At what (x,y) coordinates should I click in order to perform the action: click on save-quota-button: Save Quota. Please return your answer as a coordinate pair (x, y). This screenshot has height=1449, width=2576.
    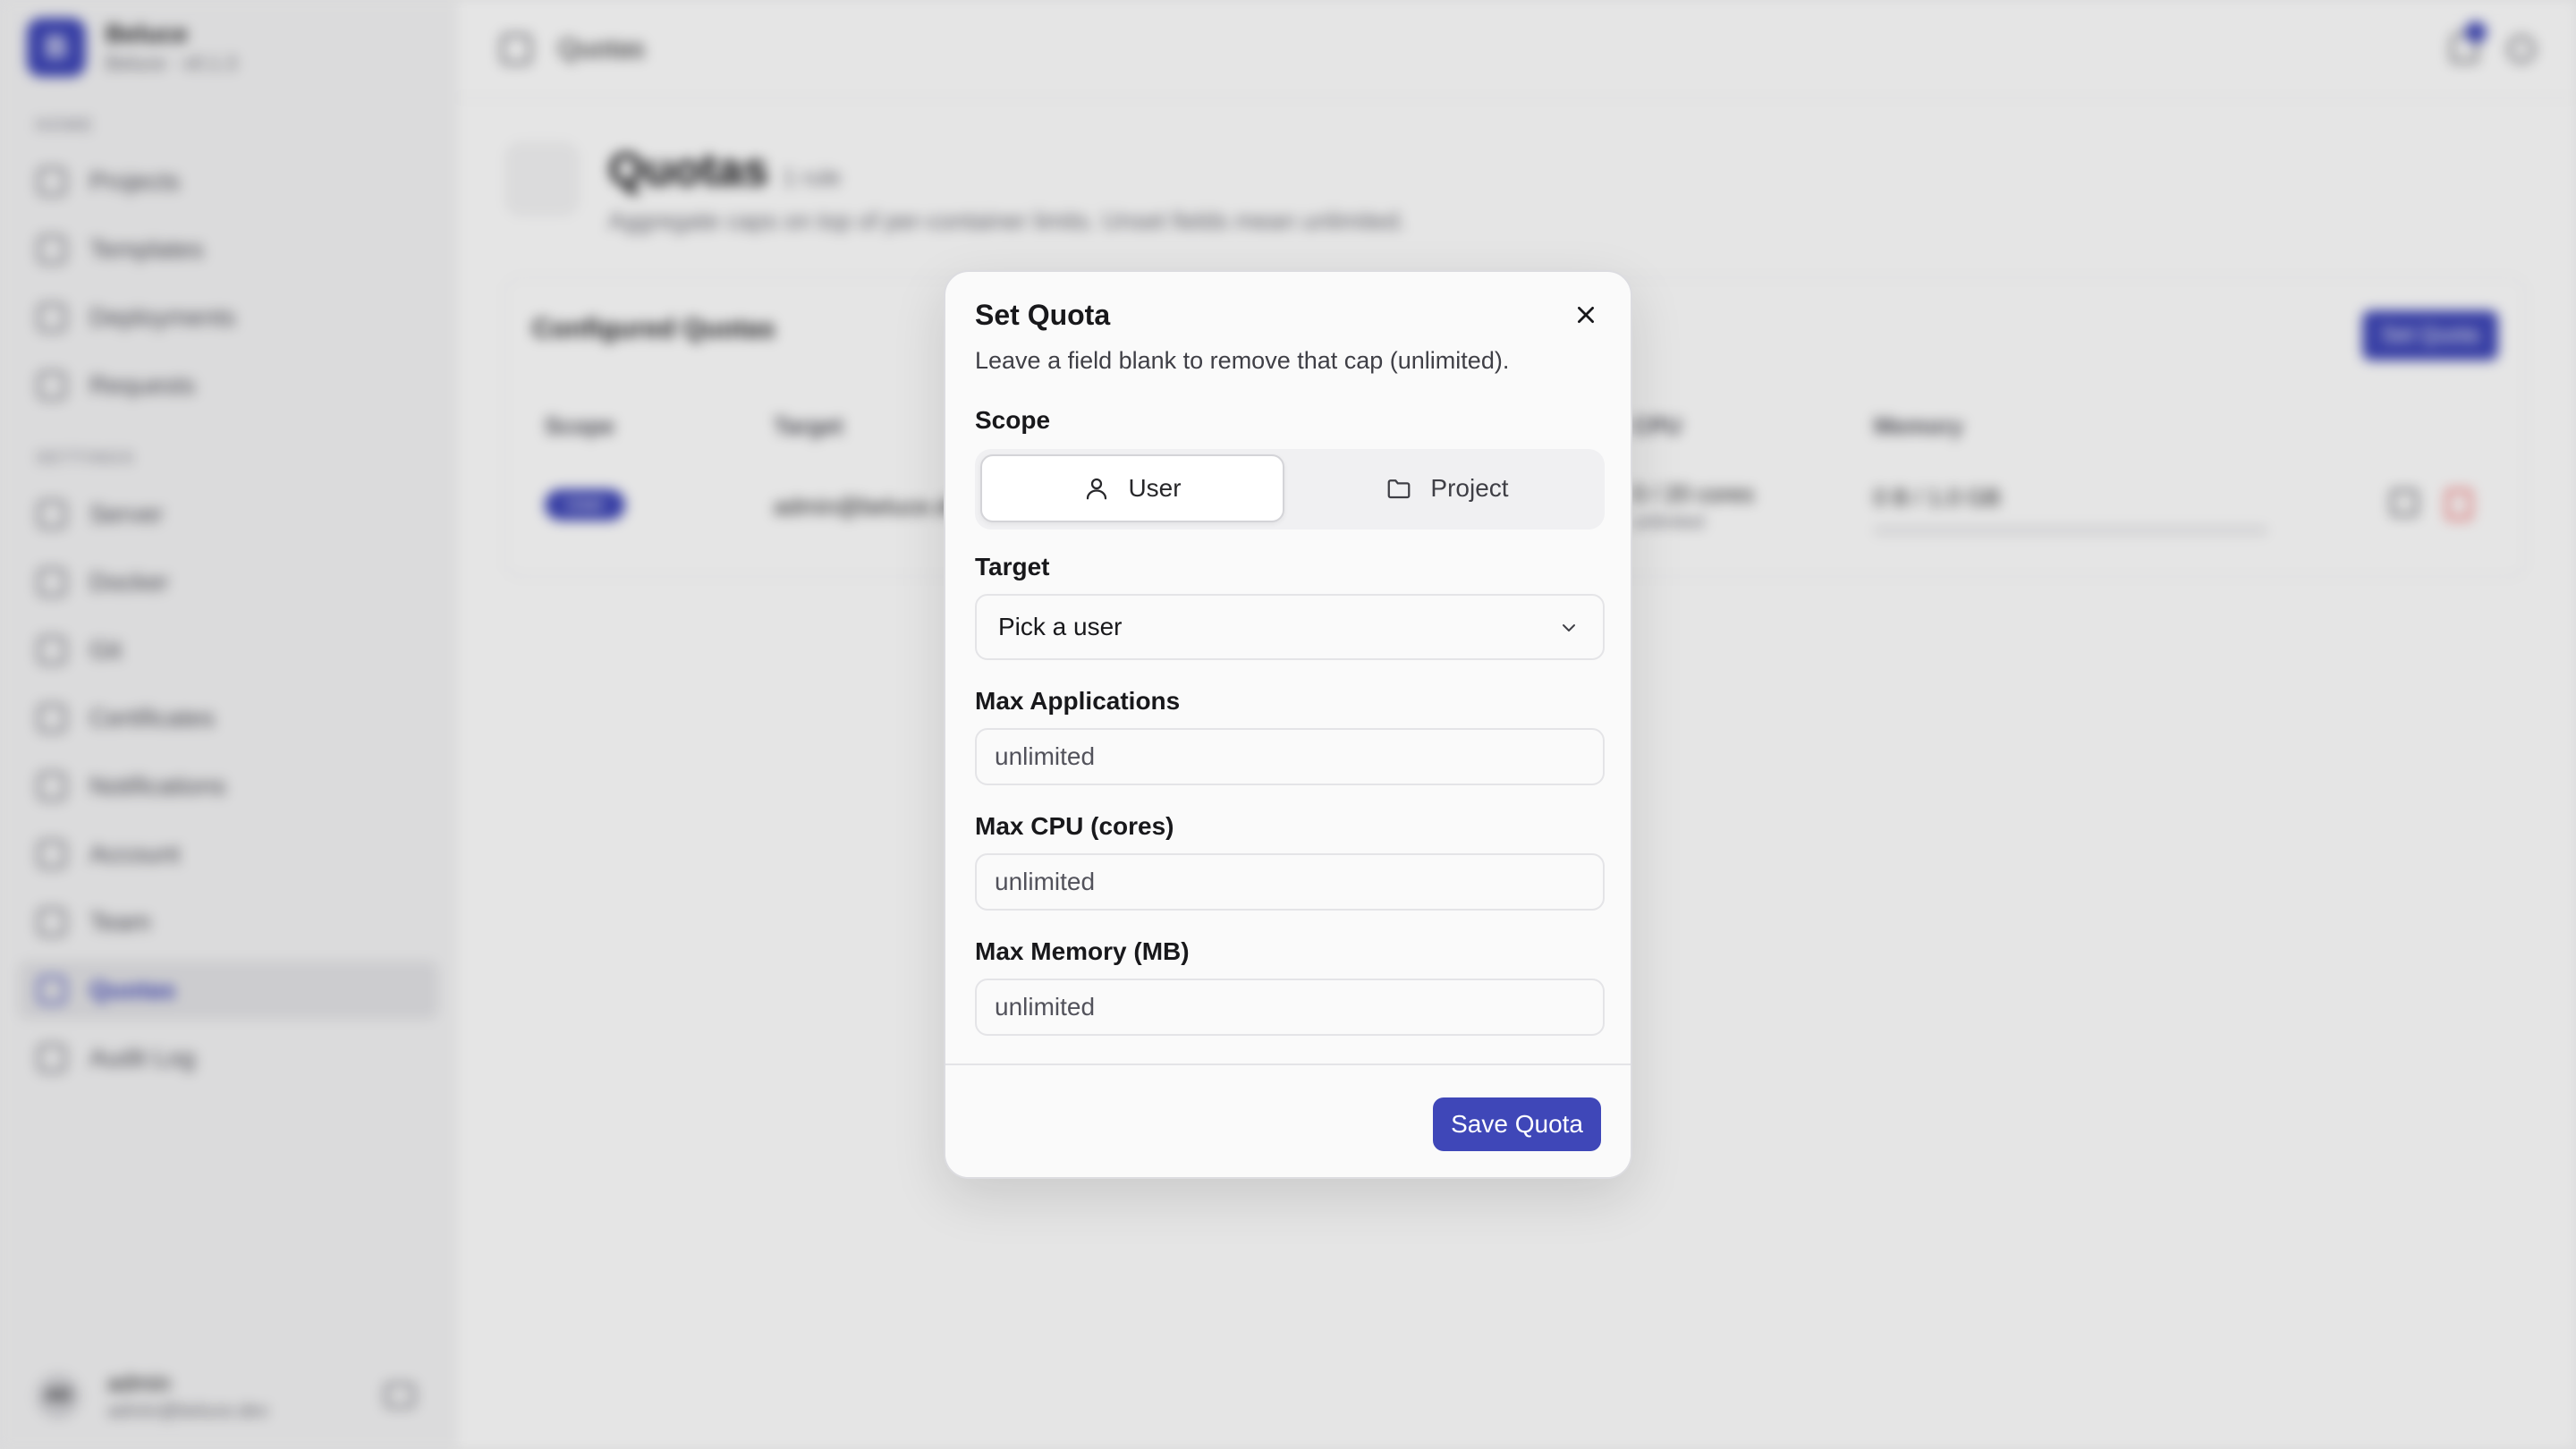
    Looking at the image, I should click on (1517, 1124).